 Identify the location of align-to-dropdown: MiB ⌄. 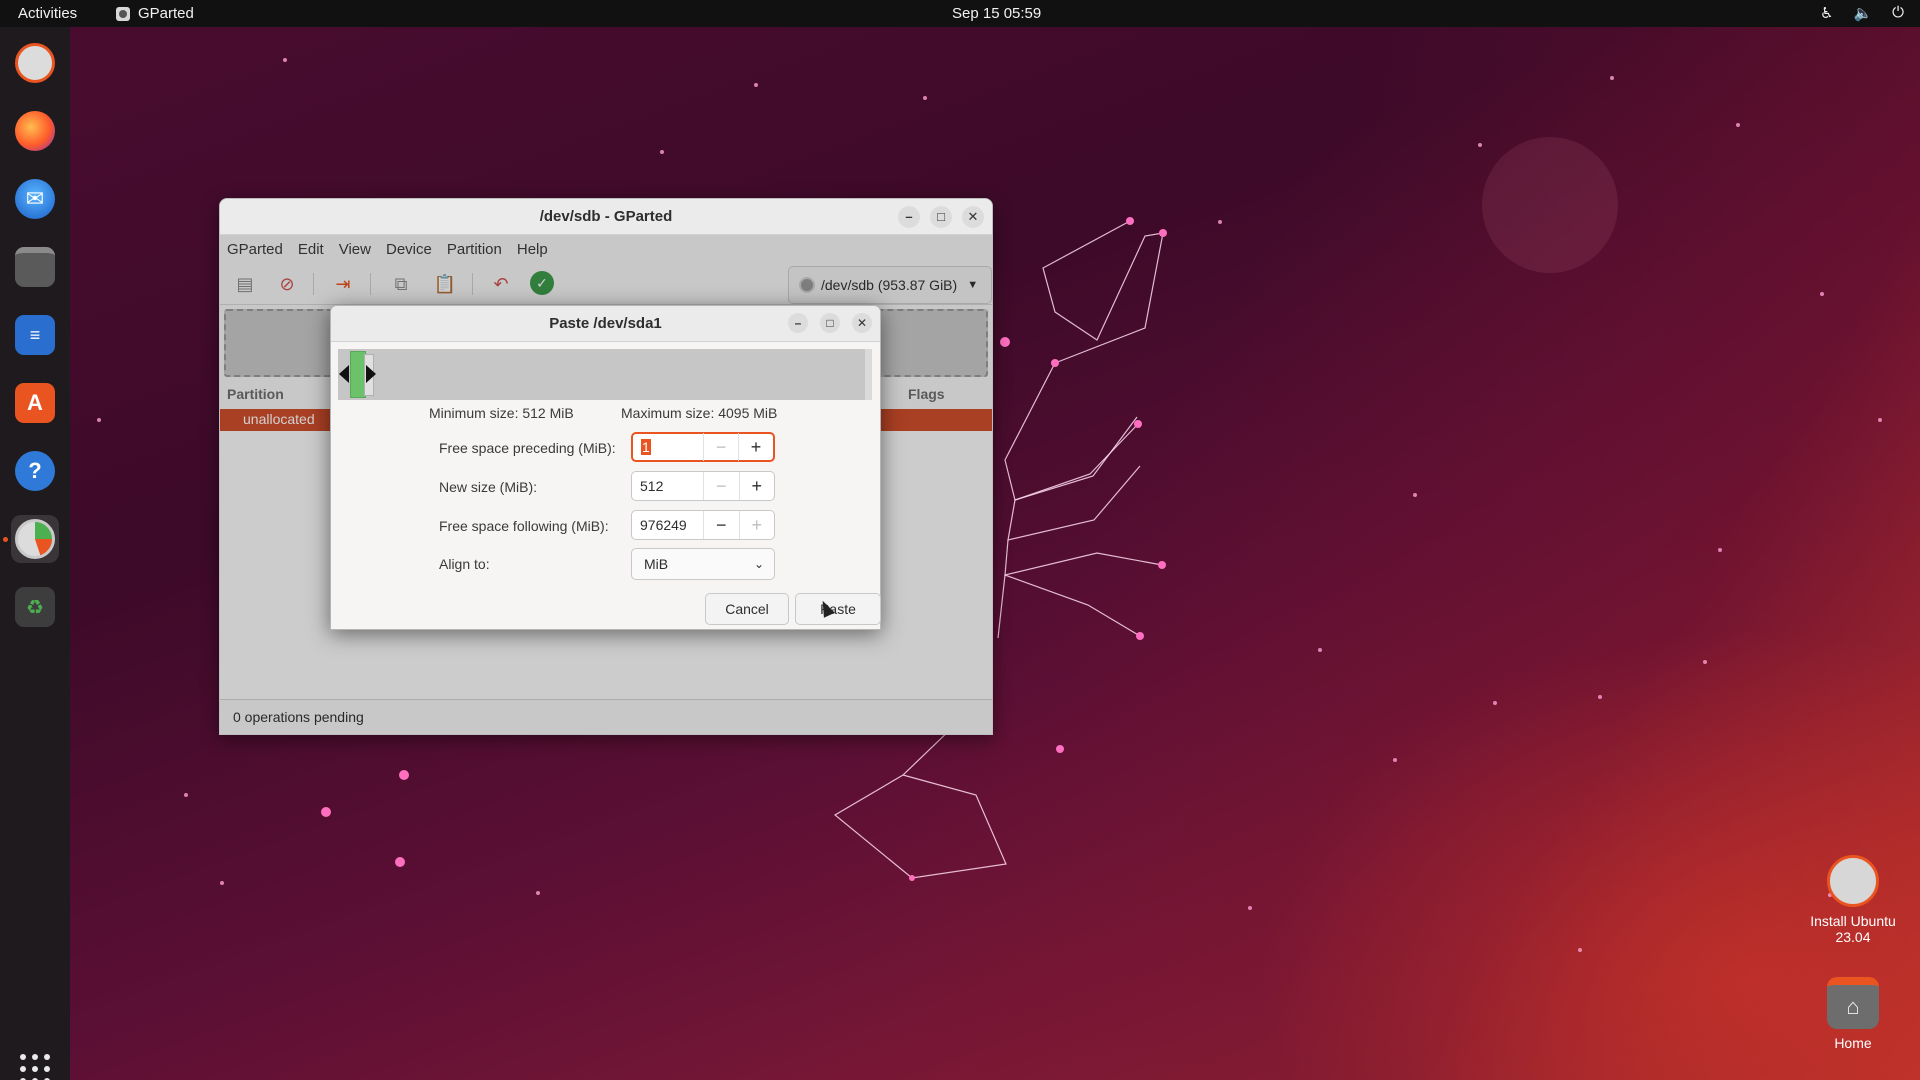
(703, 564).